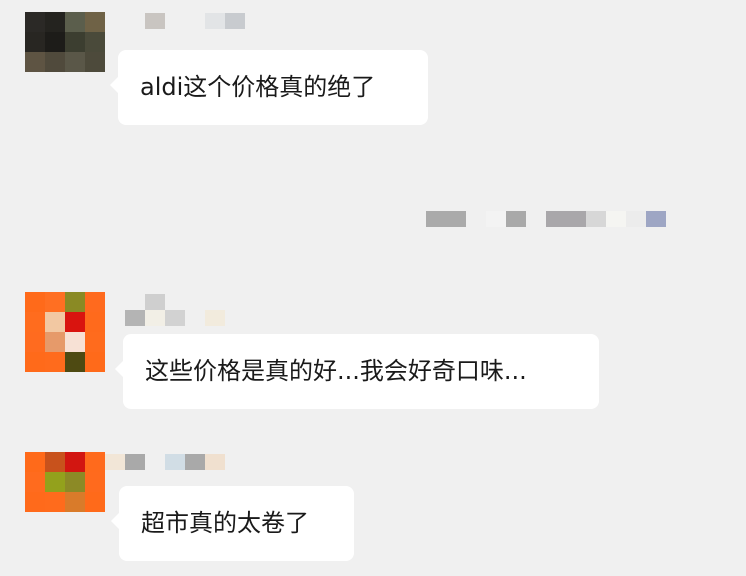 This screenshot has height=576, width=746. Describe the element at coordinates (269, 87) in the screenshot. I see `message-bubble-1: aldi这个价格真的绝了` at that location.